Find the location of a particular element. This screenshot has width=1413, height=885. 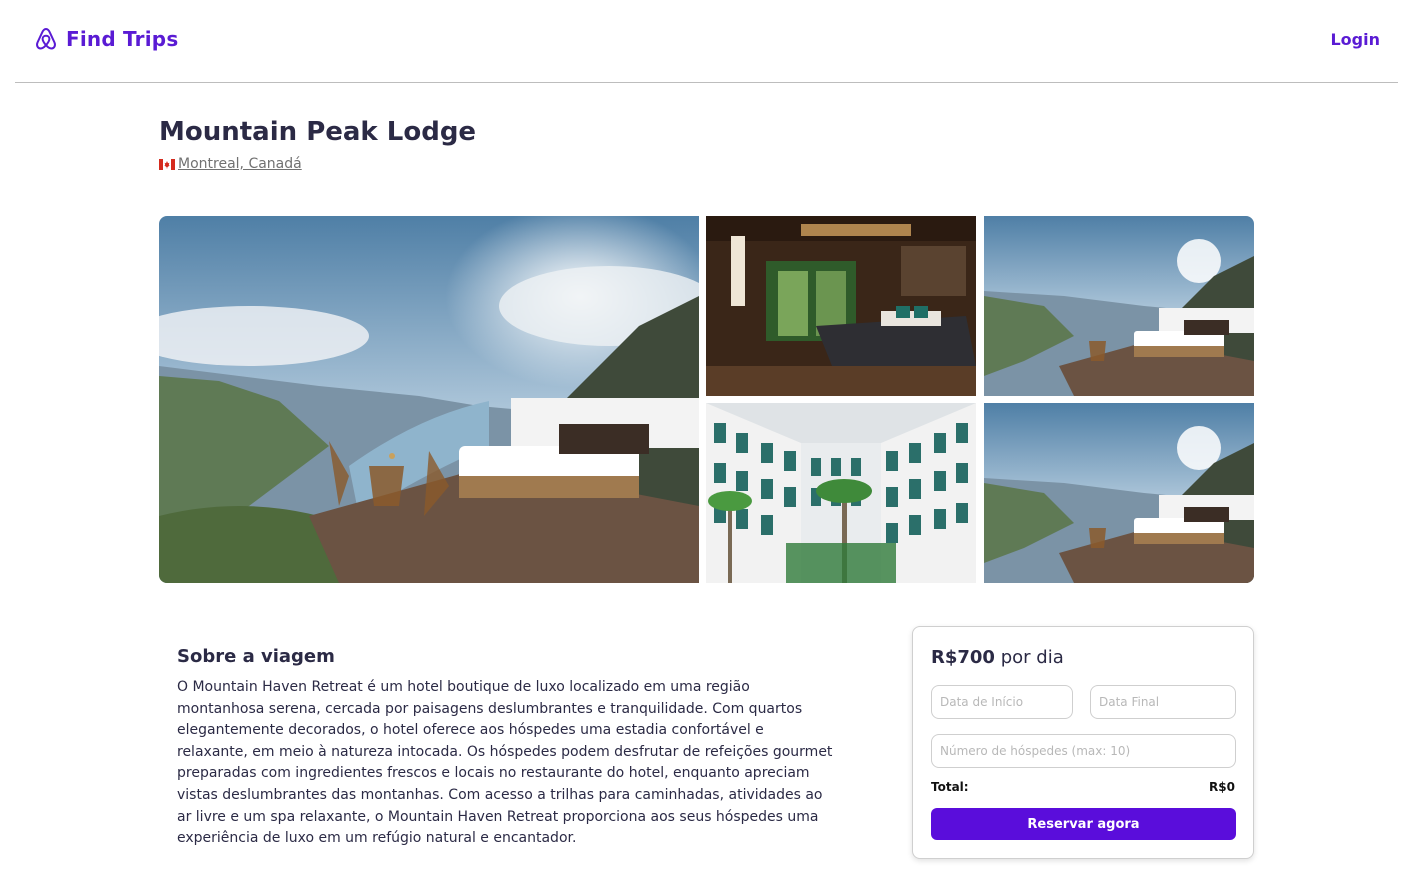

gallery-photo-top-right is located at coordinates (1119, 306).